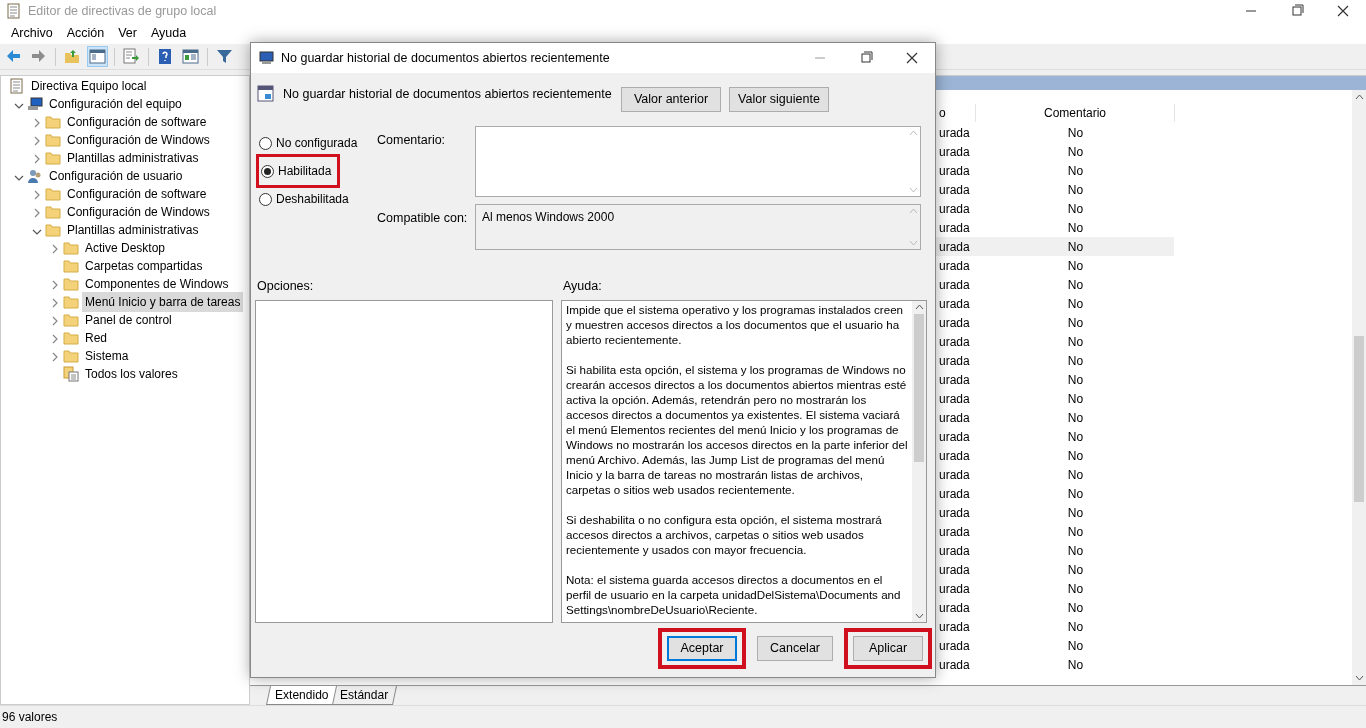 This screenshot has width=1366, height=728. Describe the element at coordinates (131, 374) in the screenshot. I see `tree-item: Todos los valores` at that location.